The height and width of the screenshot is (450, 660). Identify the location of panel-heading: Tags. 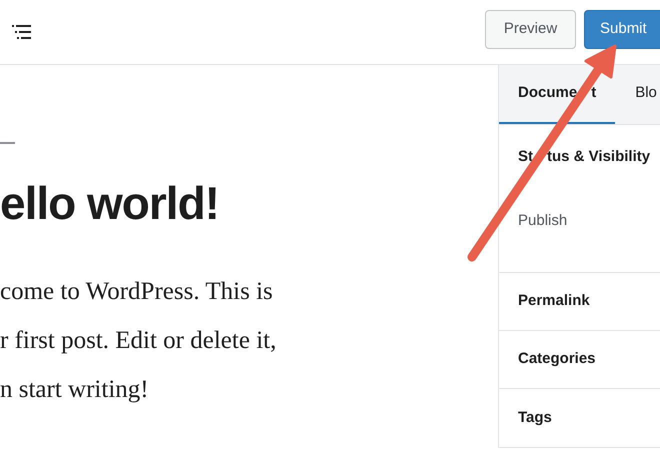
(535, 418).